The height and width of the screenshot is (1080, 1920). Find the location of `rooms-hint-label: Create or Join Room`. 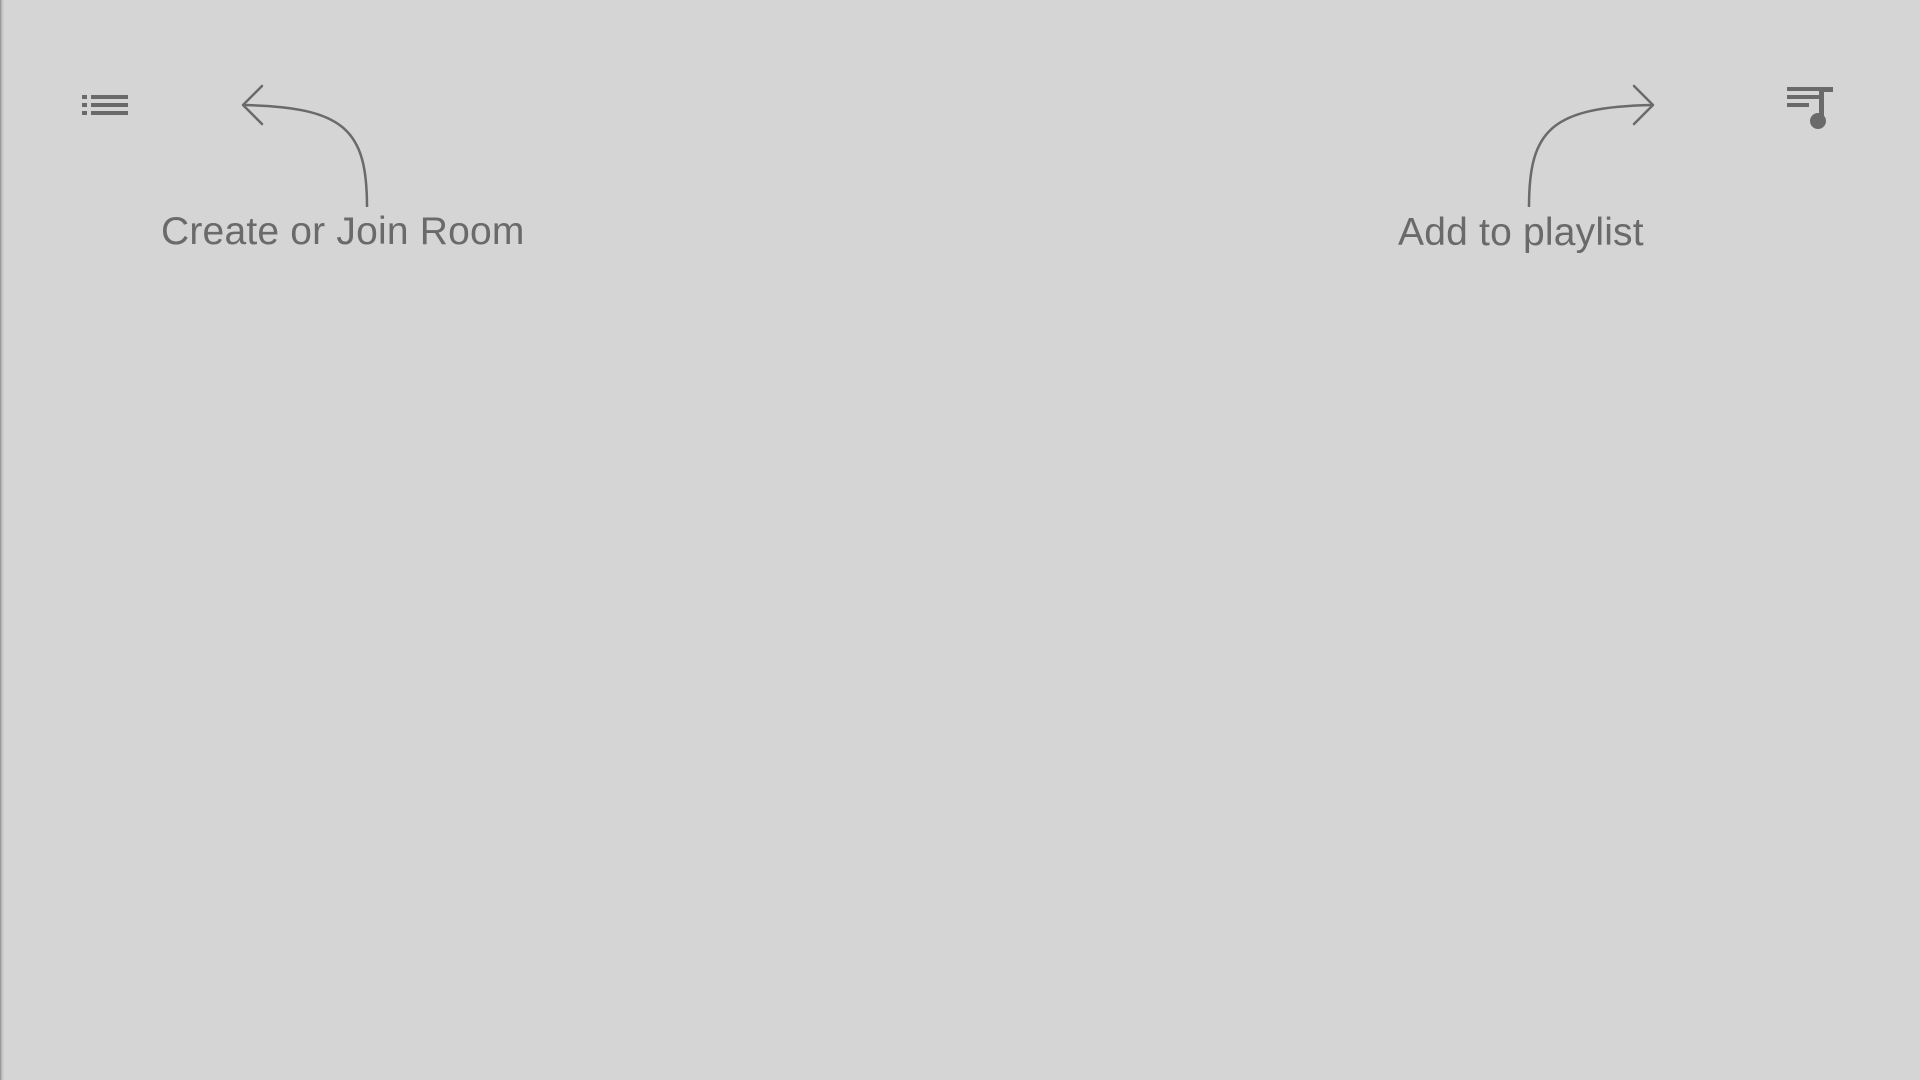

rooms-hint-label: Create or Join Room is located at coordinates (343, 231).